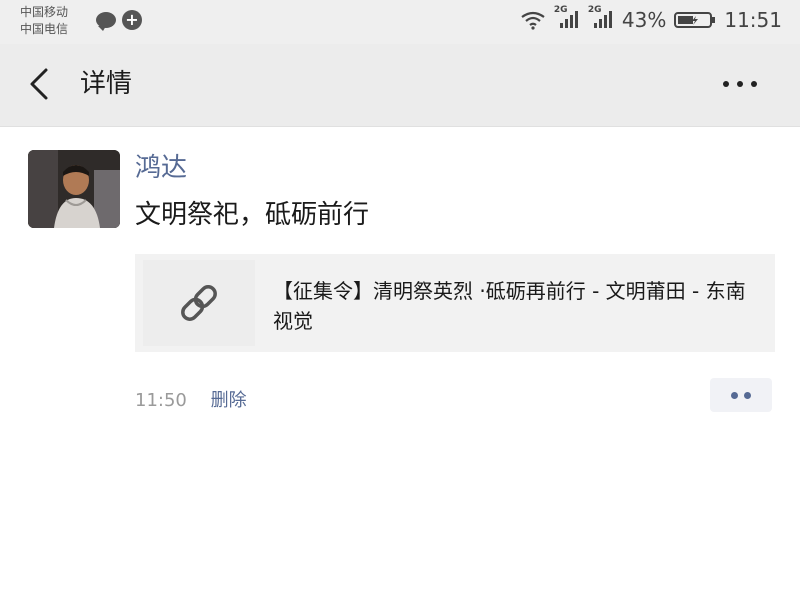  Describe the element at coordinates (106, 21) in the screenshot. I see `message-icon` at that location.